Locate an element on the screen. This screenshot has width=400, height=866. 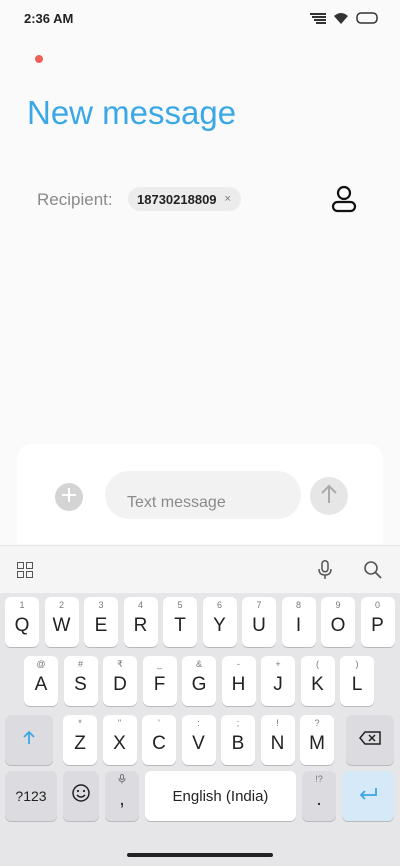
backspace-key is located at coordinates (370, 740).